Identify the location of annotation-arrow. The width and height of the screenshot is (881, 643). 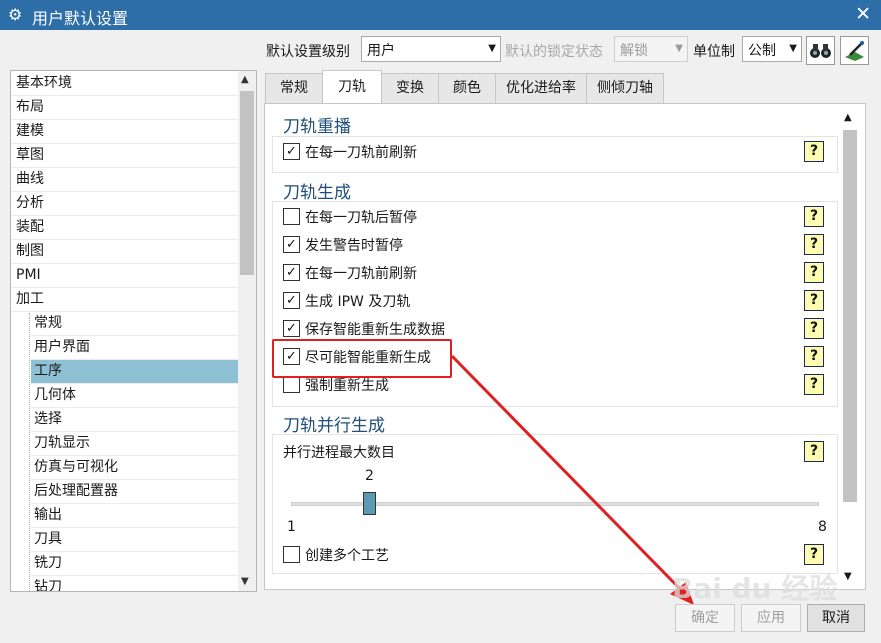
(572, 479).